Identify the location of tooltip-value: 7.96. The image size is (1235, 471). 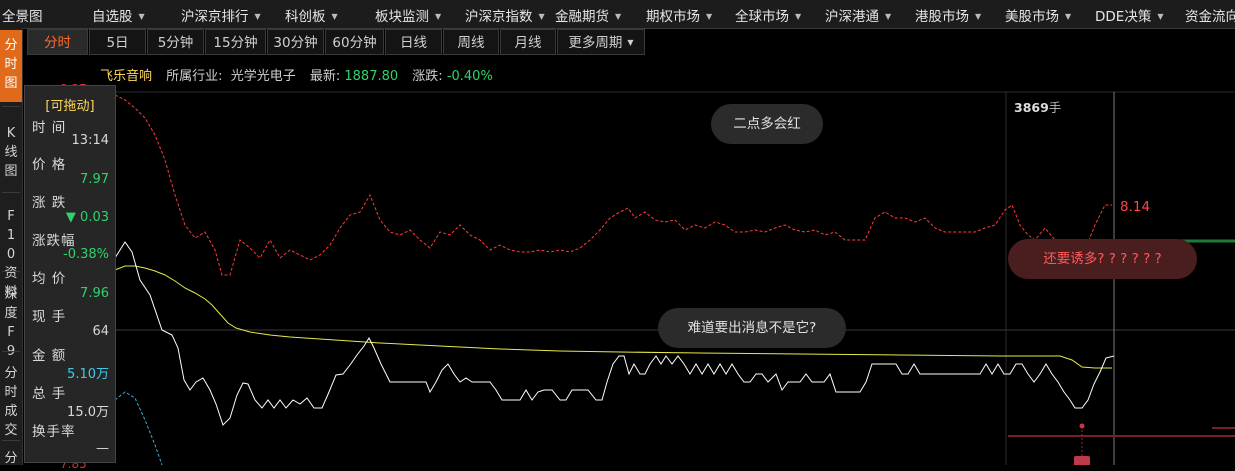
(94, 293).